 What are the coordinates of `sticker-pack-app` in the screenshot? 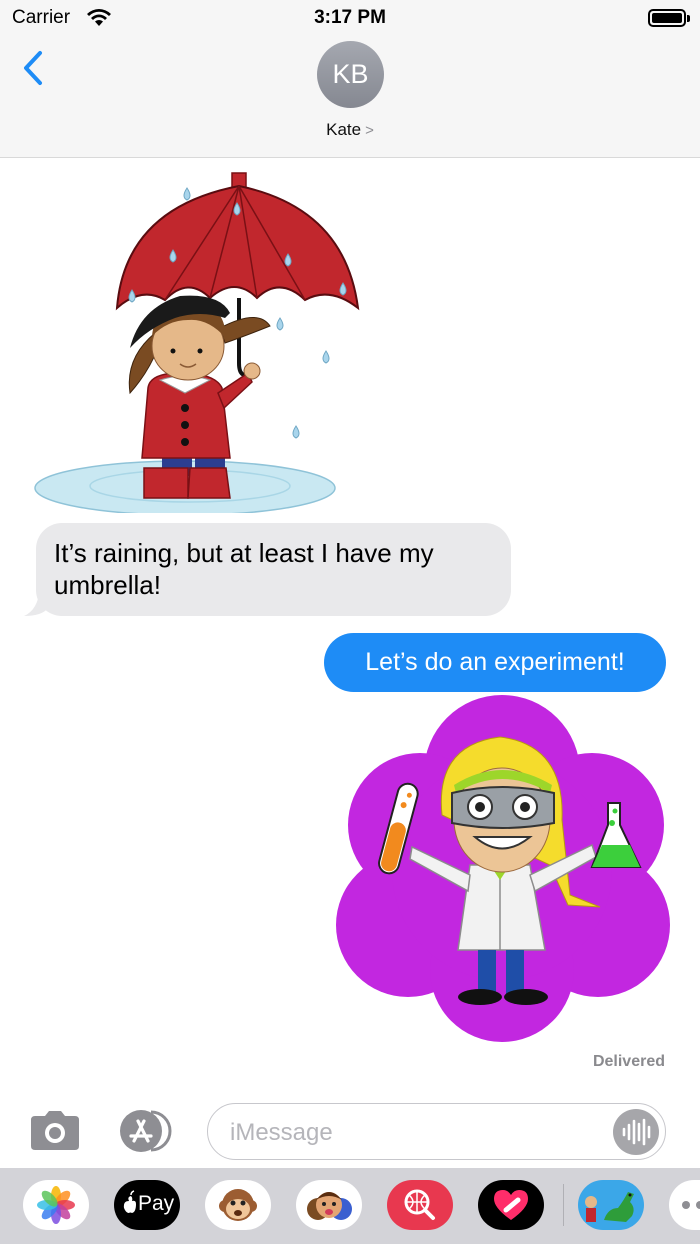 It's located at (611, 1205).